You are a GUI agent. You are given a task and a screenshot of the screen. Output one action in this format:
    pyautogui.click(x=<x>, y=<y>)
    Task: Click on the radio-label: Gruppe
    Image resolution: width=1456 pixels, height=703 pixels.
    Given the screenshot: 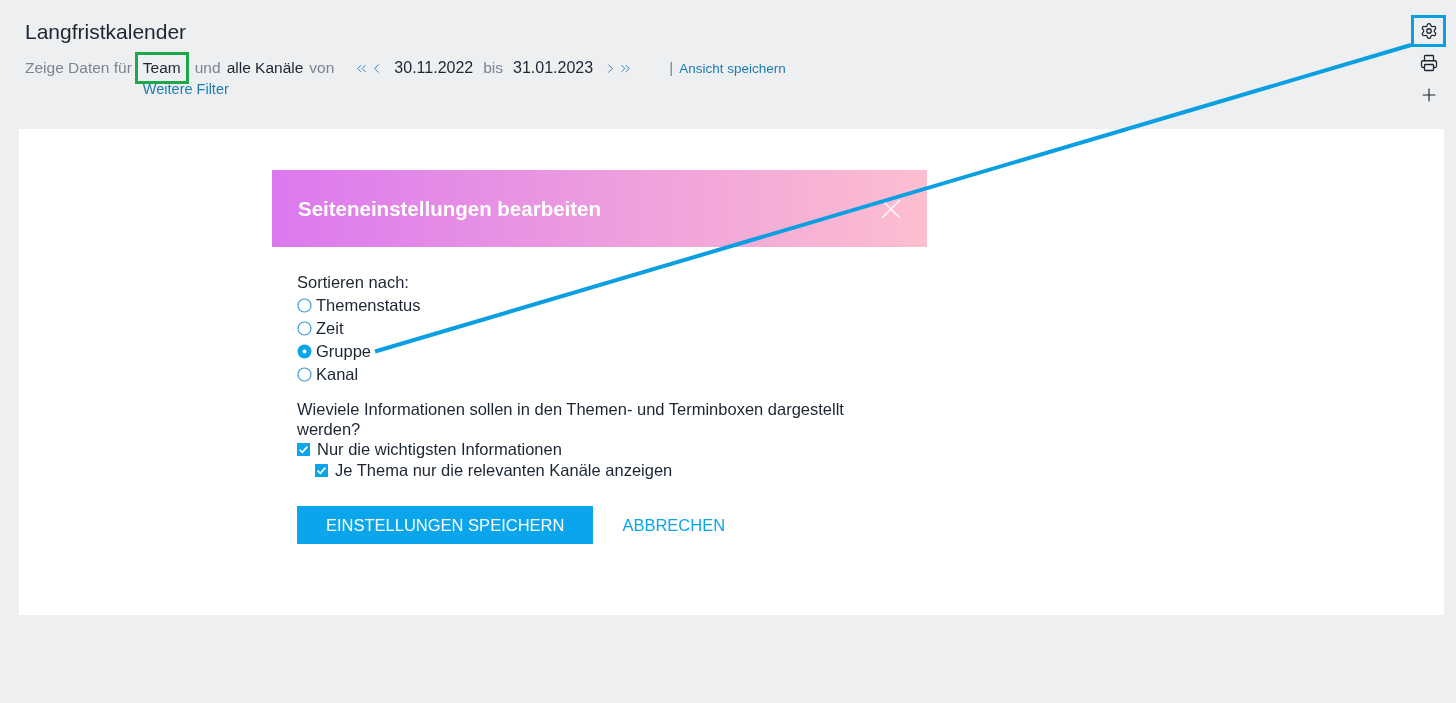 What is the action you would take?
    pyautogui.click(x=344, y=351)
    